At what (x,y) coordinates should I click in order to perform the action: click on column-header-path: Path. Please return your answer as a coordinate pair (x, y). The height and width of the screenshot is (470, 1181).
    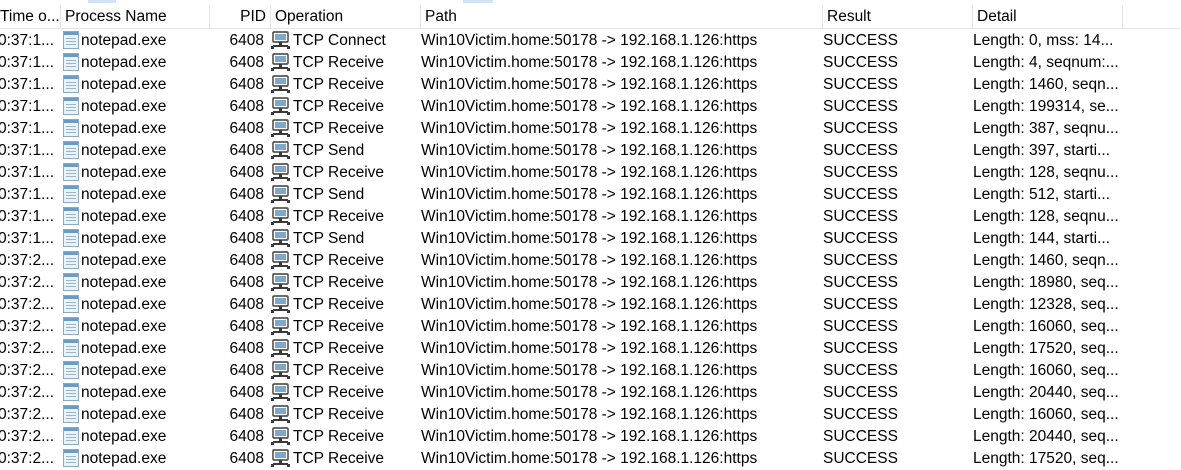
    Looking at the image, I should click on (622, 17).